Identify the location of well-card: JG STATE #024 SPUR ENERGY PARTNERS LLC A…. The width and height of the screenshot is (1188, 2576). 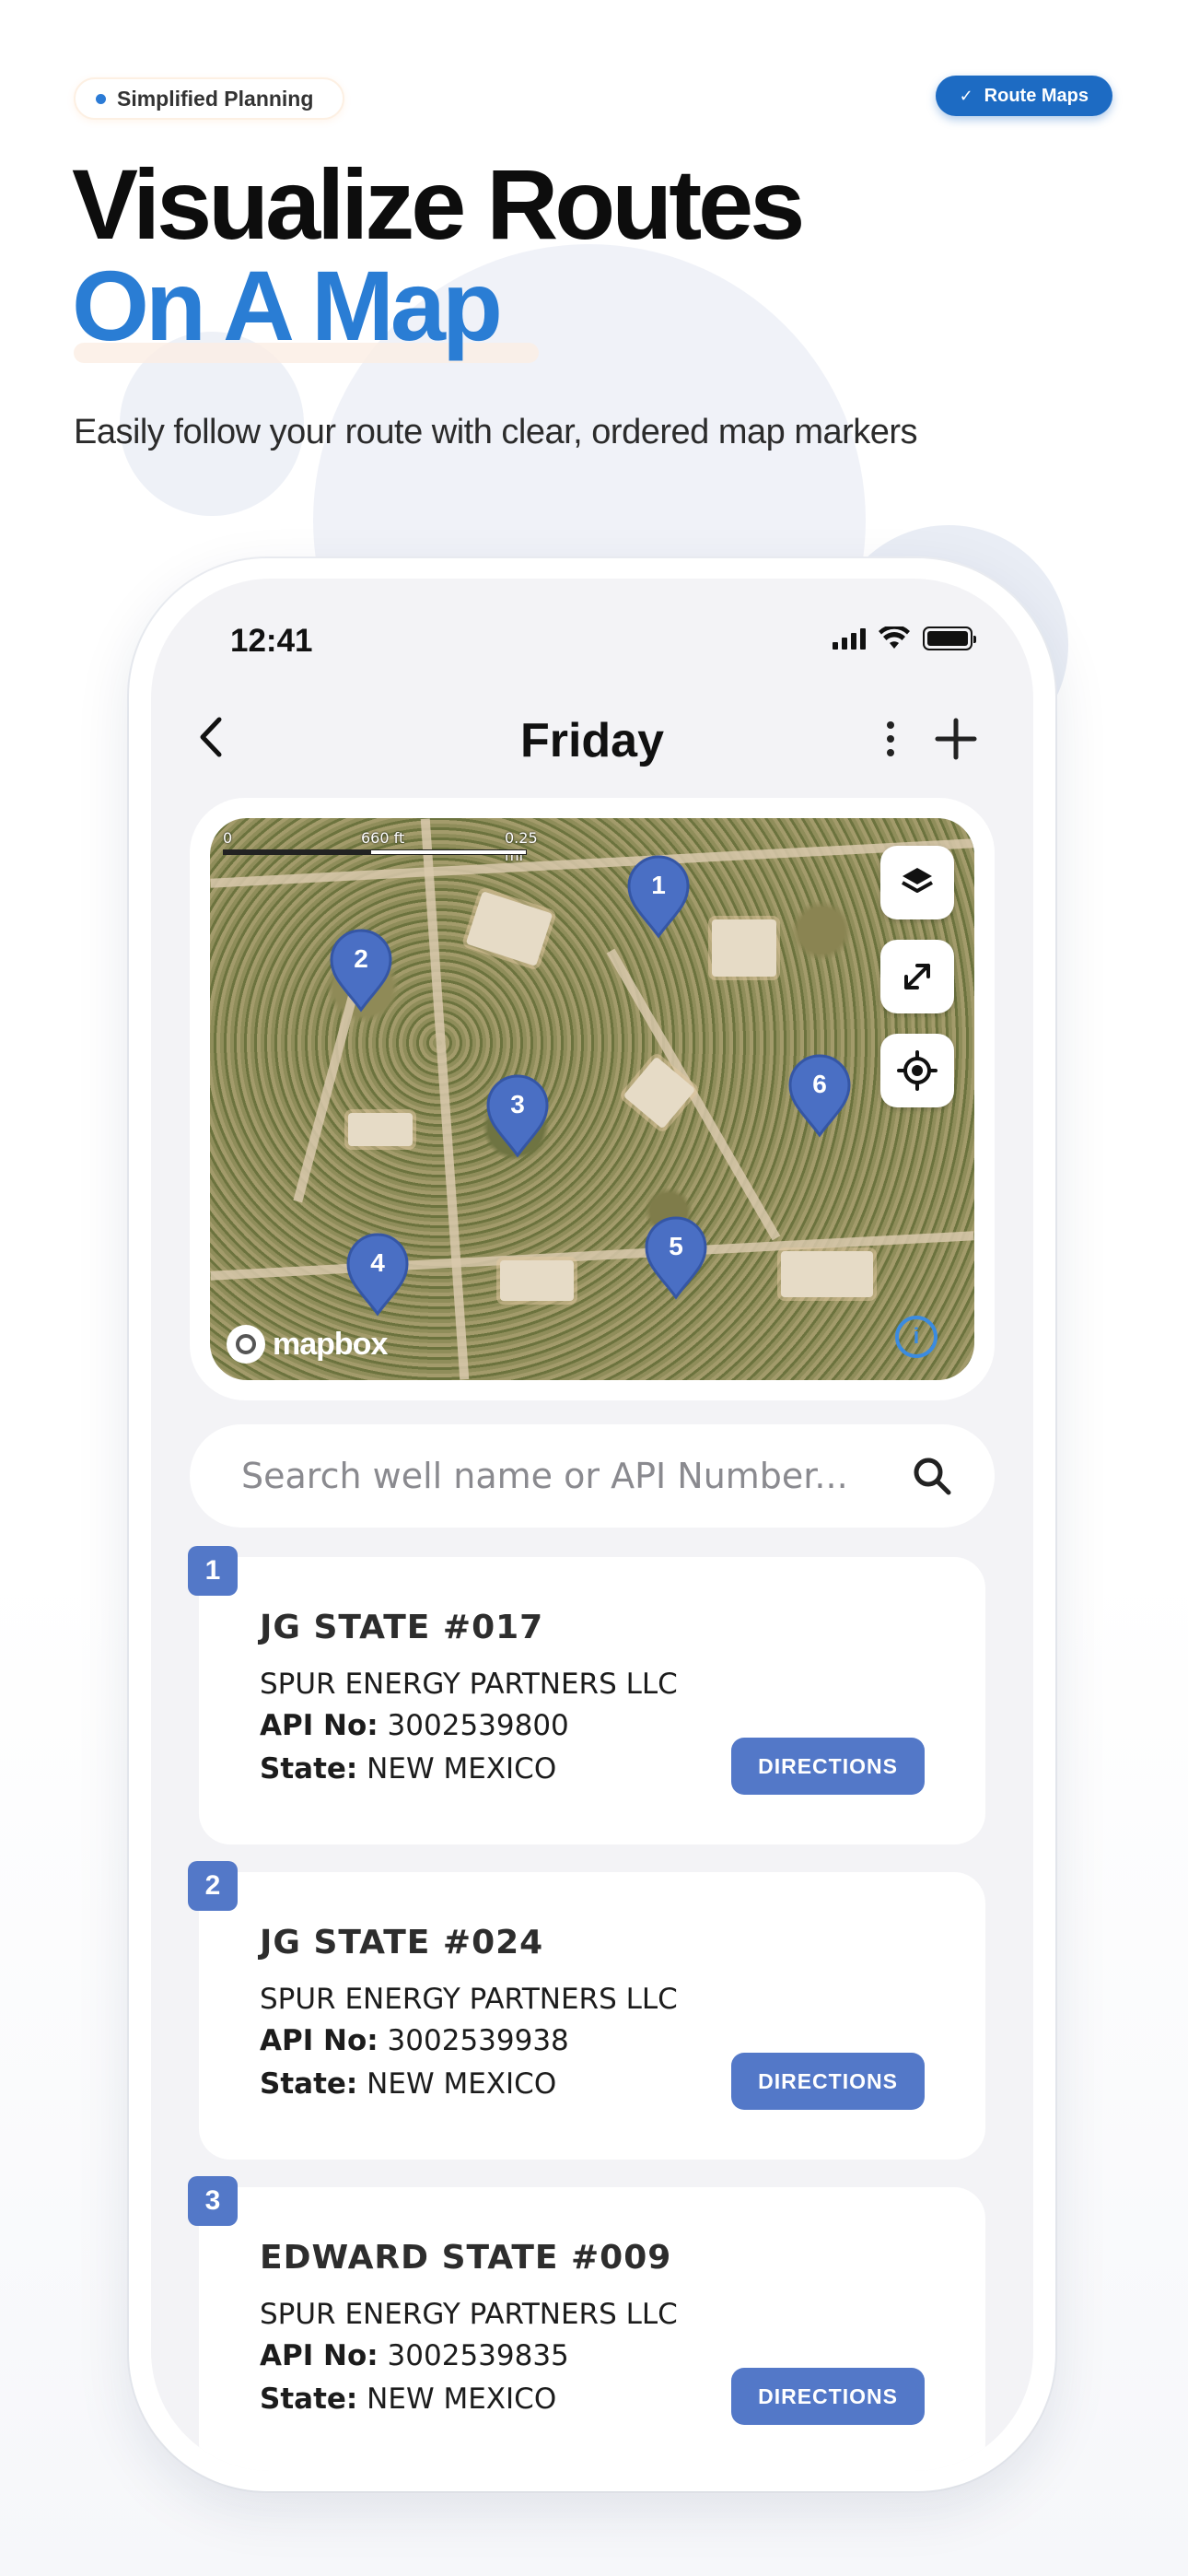
(592, 2016).